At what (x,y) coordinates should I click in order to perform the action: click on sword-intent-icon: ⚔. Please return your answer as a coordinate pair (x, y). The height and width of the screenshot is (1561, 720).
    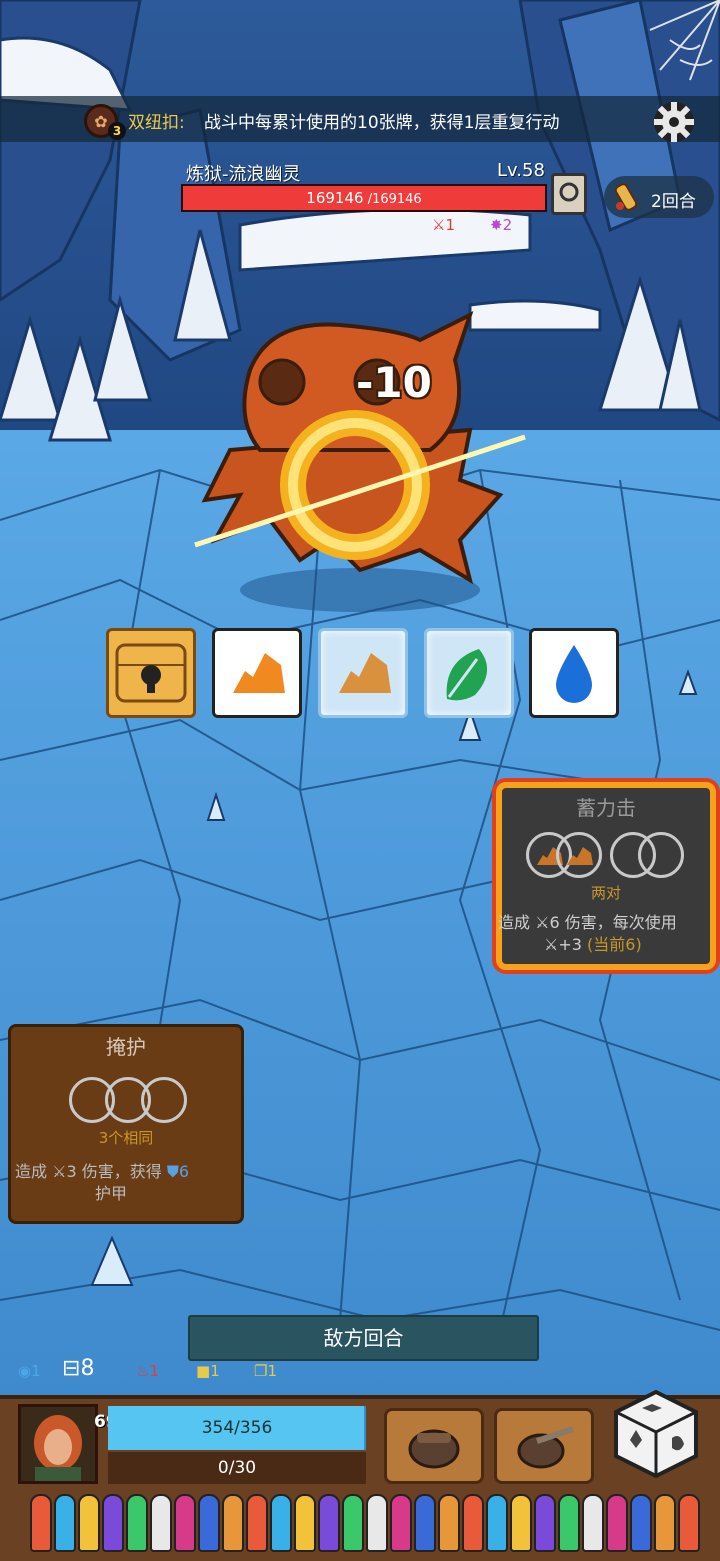
    Looking at the image, I should click on (439, 225).